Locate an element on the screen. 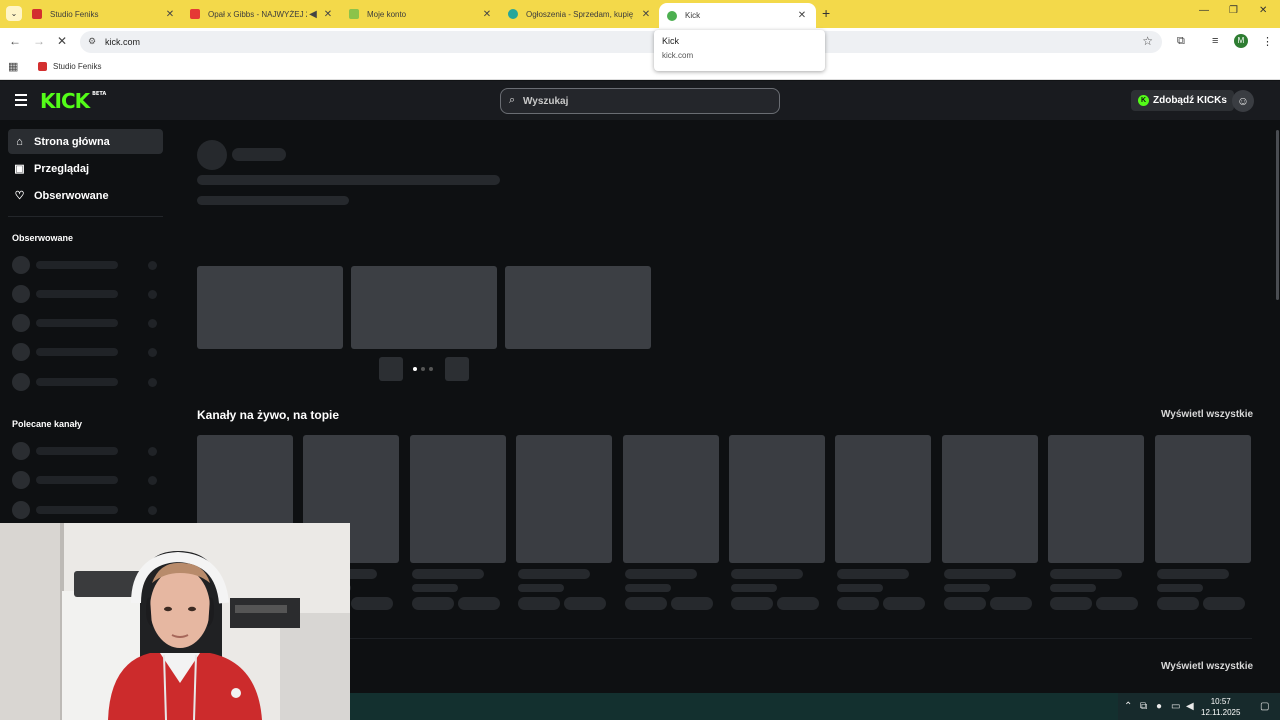 The width and height of the screenshot is (1280, 720). media-controls-icon: ≡ is located at coordinates (1215, 41).